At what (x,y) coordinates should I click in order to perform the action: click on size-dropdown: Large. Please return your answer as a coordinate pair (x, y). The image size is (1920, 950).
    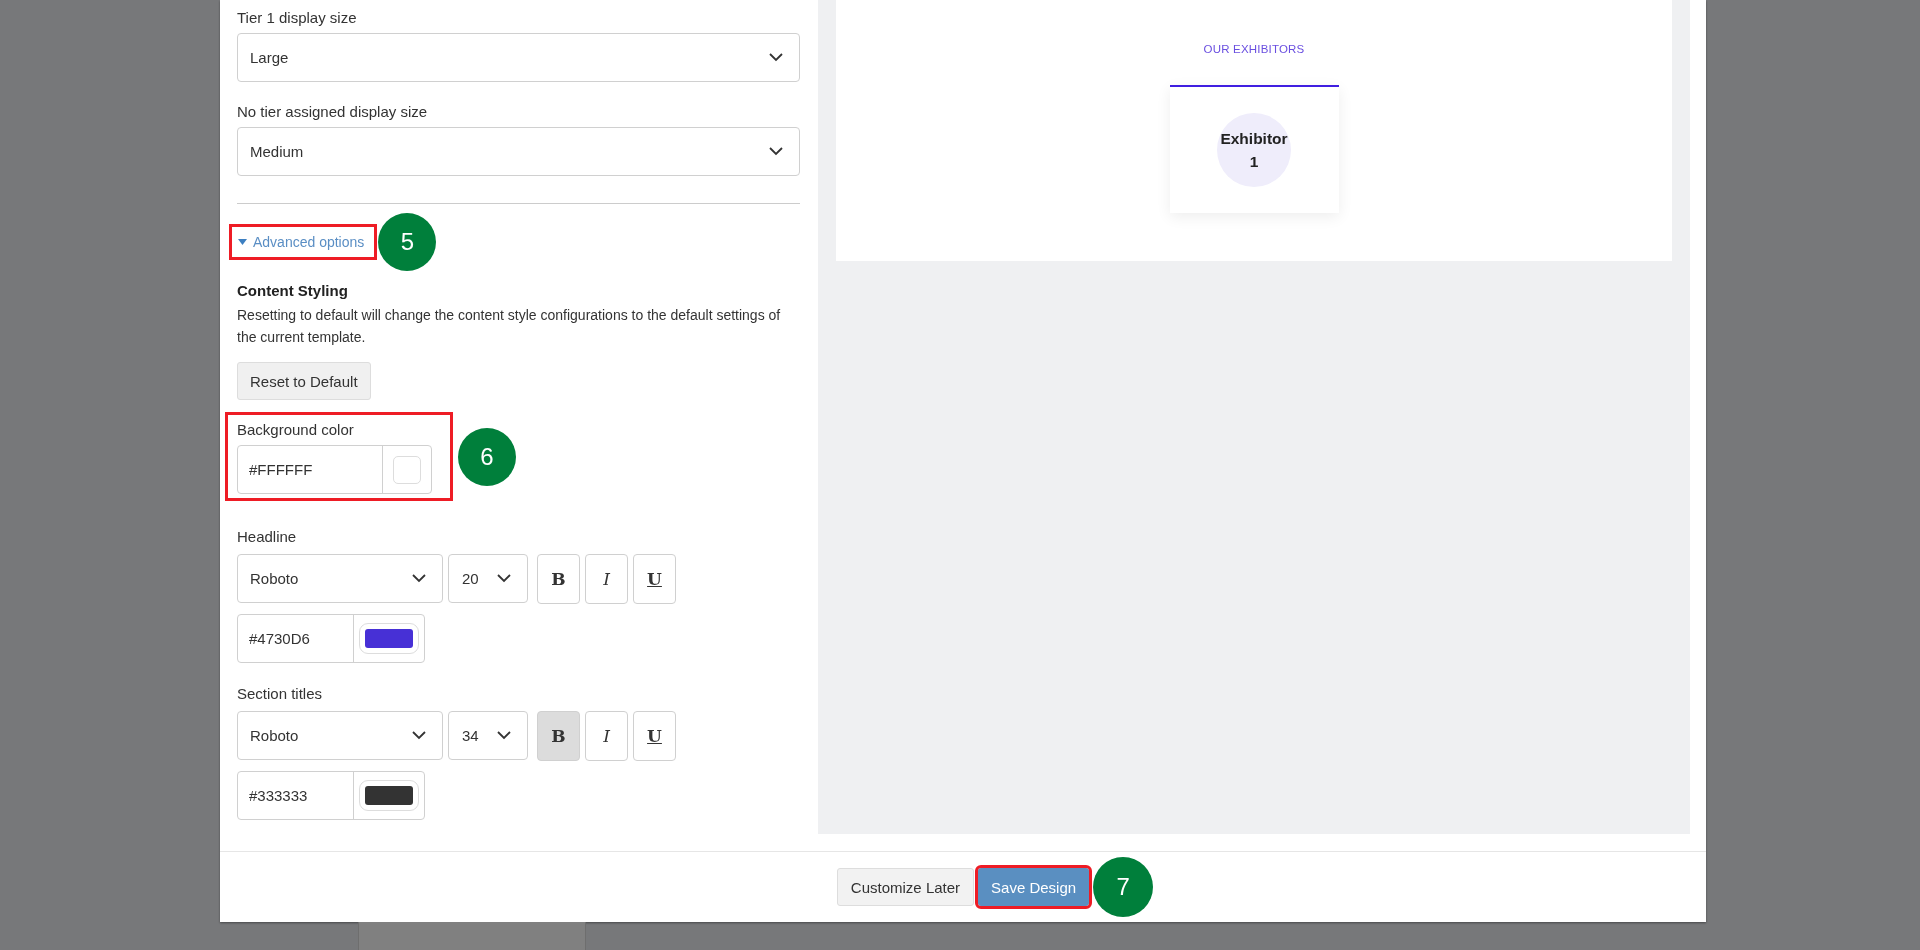
    Looking at the image, I should click on (518, 57).